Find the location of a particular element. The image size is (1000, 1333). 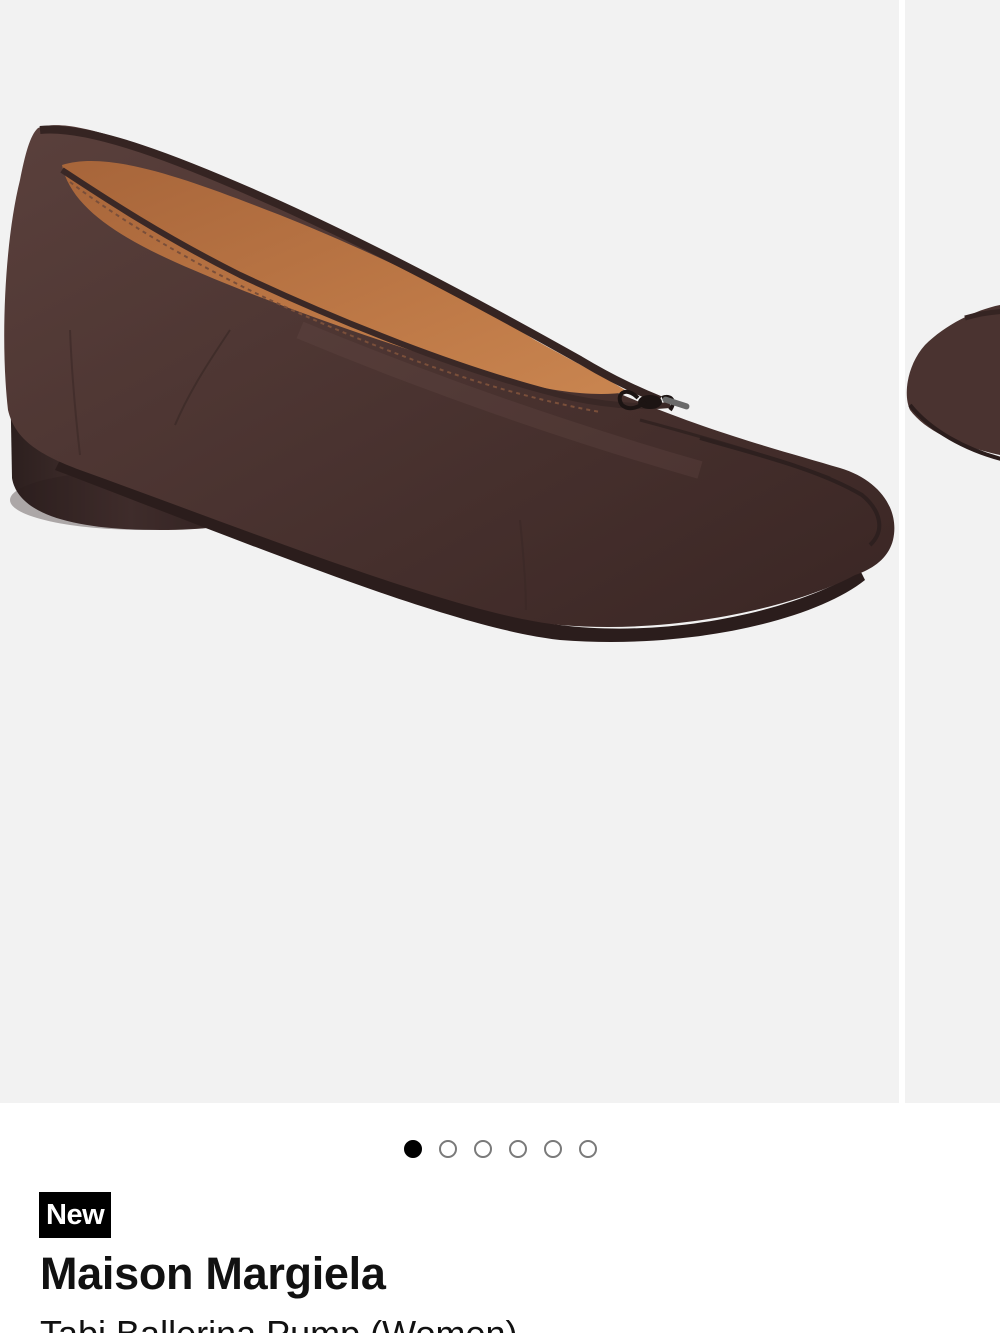

brand-name: Maison Margiela is located at coordinates (213, 1274).